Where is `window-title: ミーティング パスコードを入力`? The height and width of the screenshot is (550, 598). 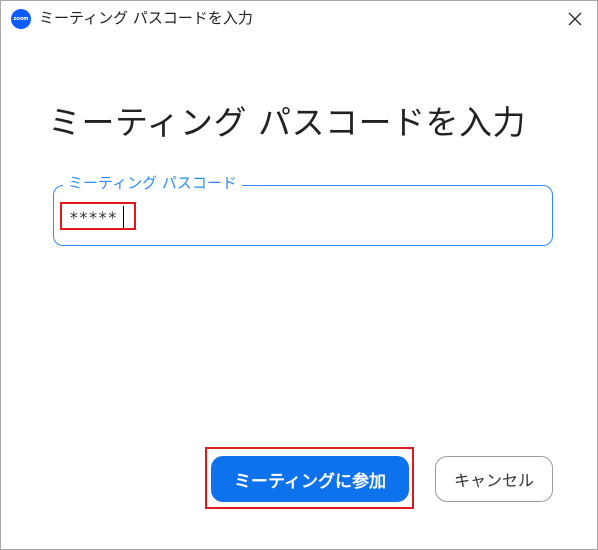 window-title: ミーティング パスコードを入力 is located at coordinates (146, 18).